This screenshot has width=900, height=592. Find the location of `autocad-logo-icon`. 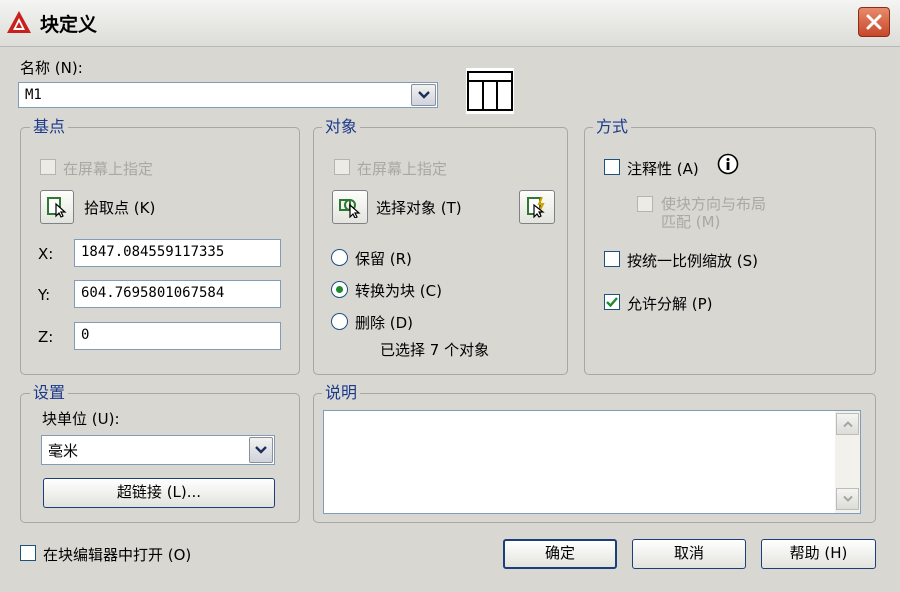

autocad-logo-icon is located at coordinates (19, 22).